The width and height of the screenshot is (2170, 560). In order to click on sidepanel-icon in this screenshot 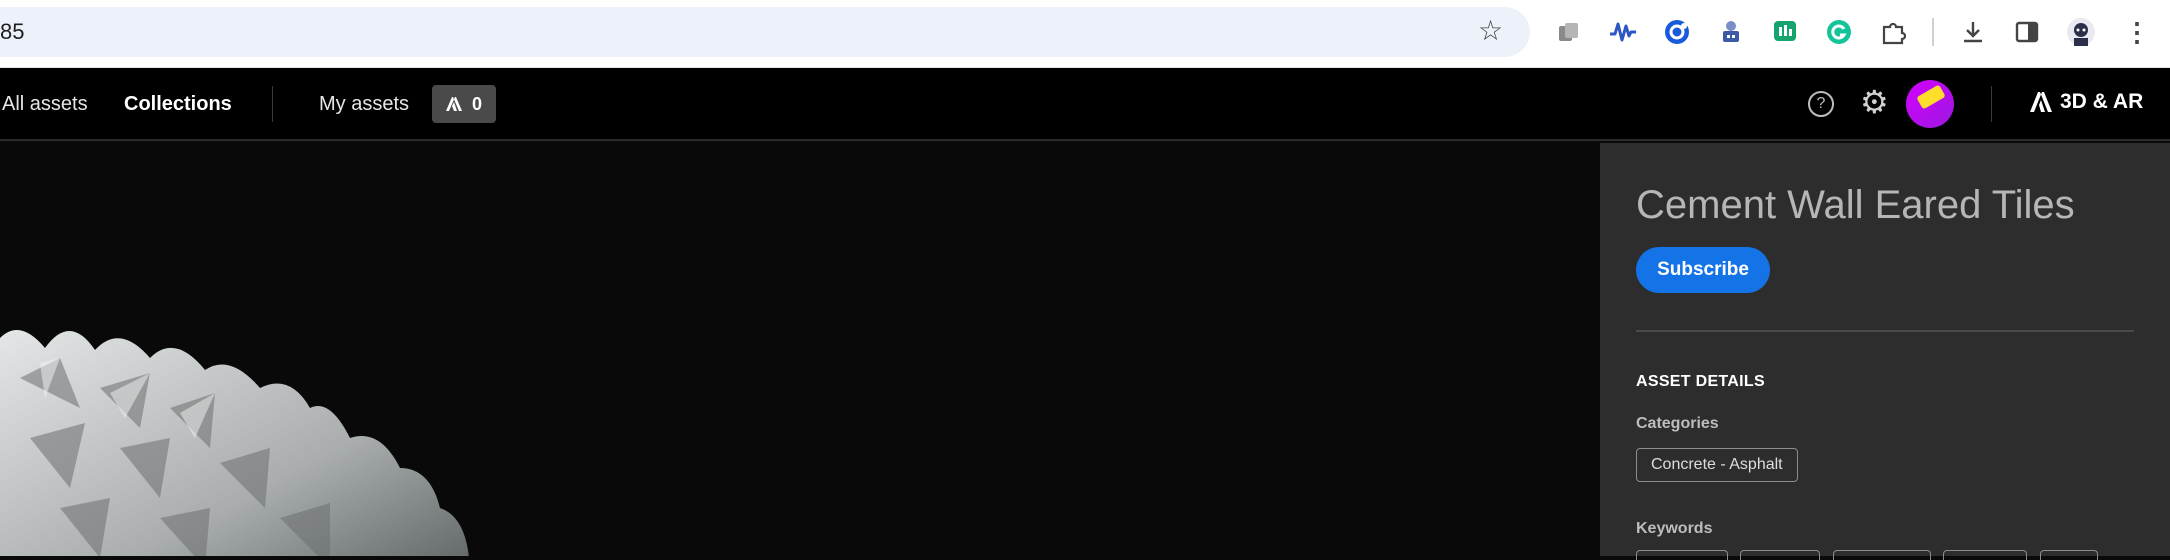, I will do `click(2027, 32)`.